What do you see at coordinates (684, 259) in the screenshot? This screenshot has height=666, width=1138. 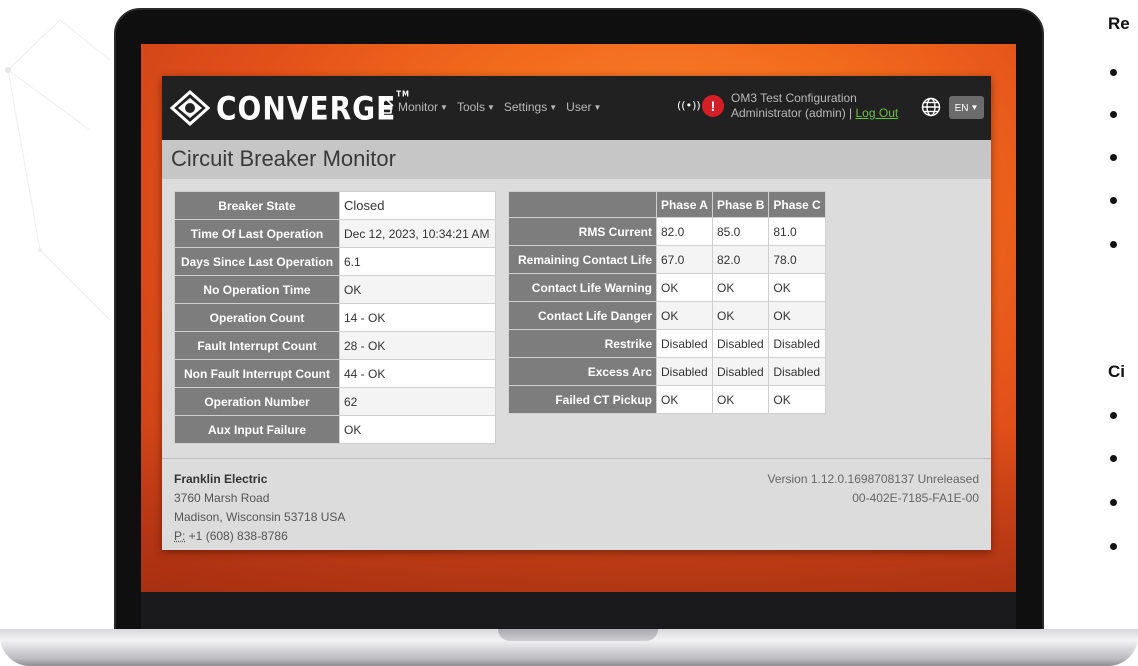 I see `phase-cell: 67.0` at bounding box center [684, 259].